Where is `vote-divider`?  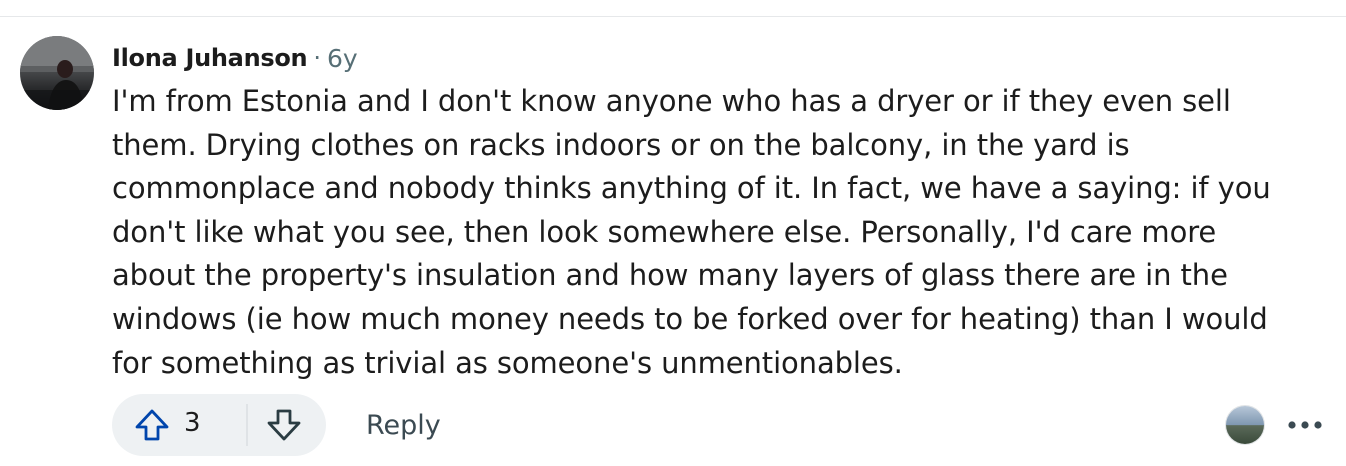 vote-divider is located at coordinates (247, 425).